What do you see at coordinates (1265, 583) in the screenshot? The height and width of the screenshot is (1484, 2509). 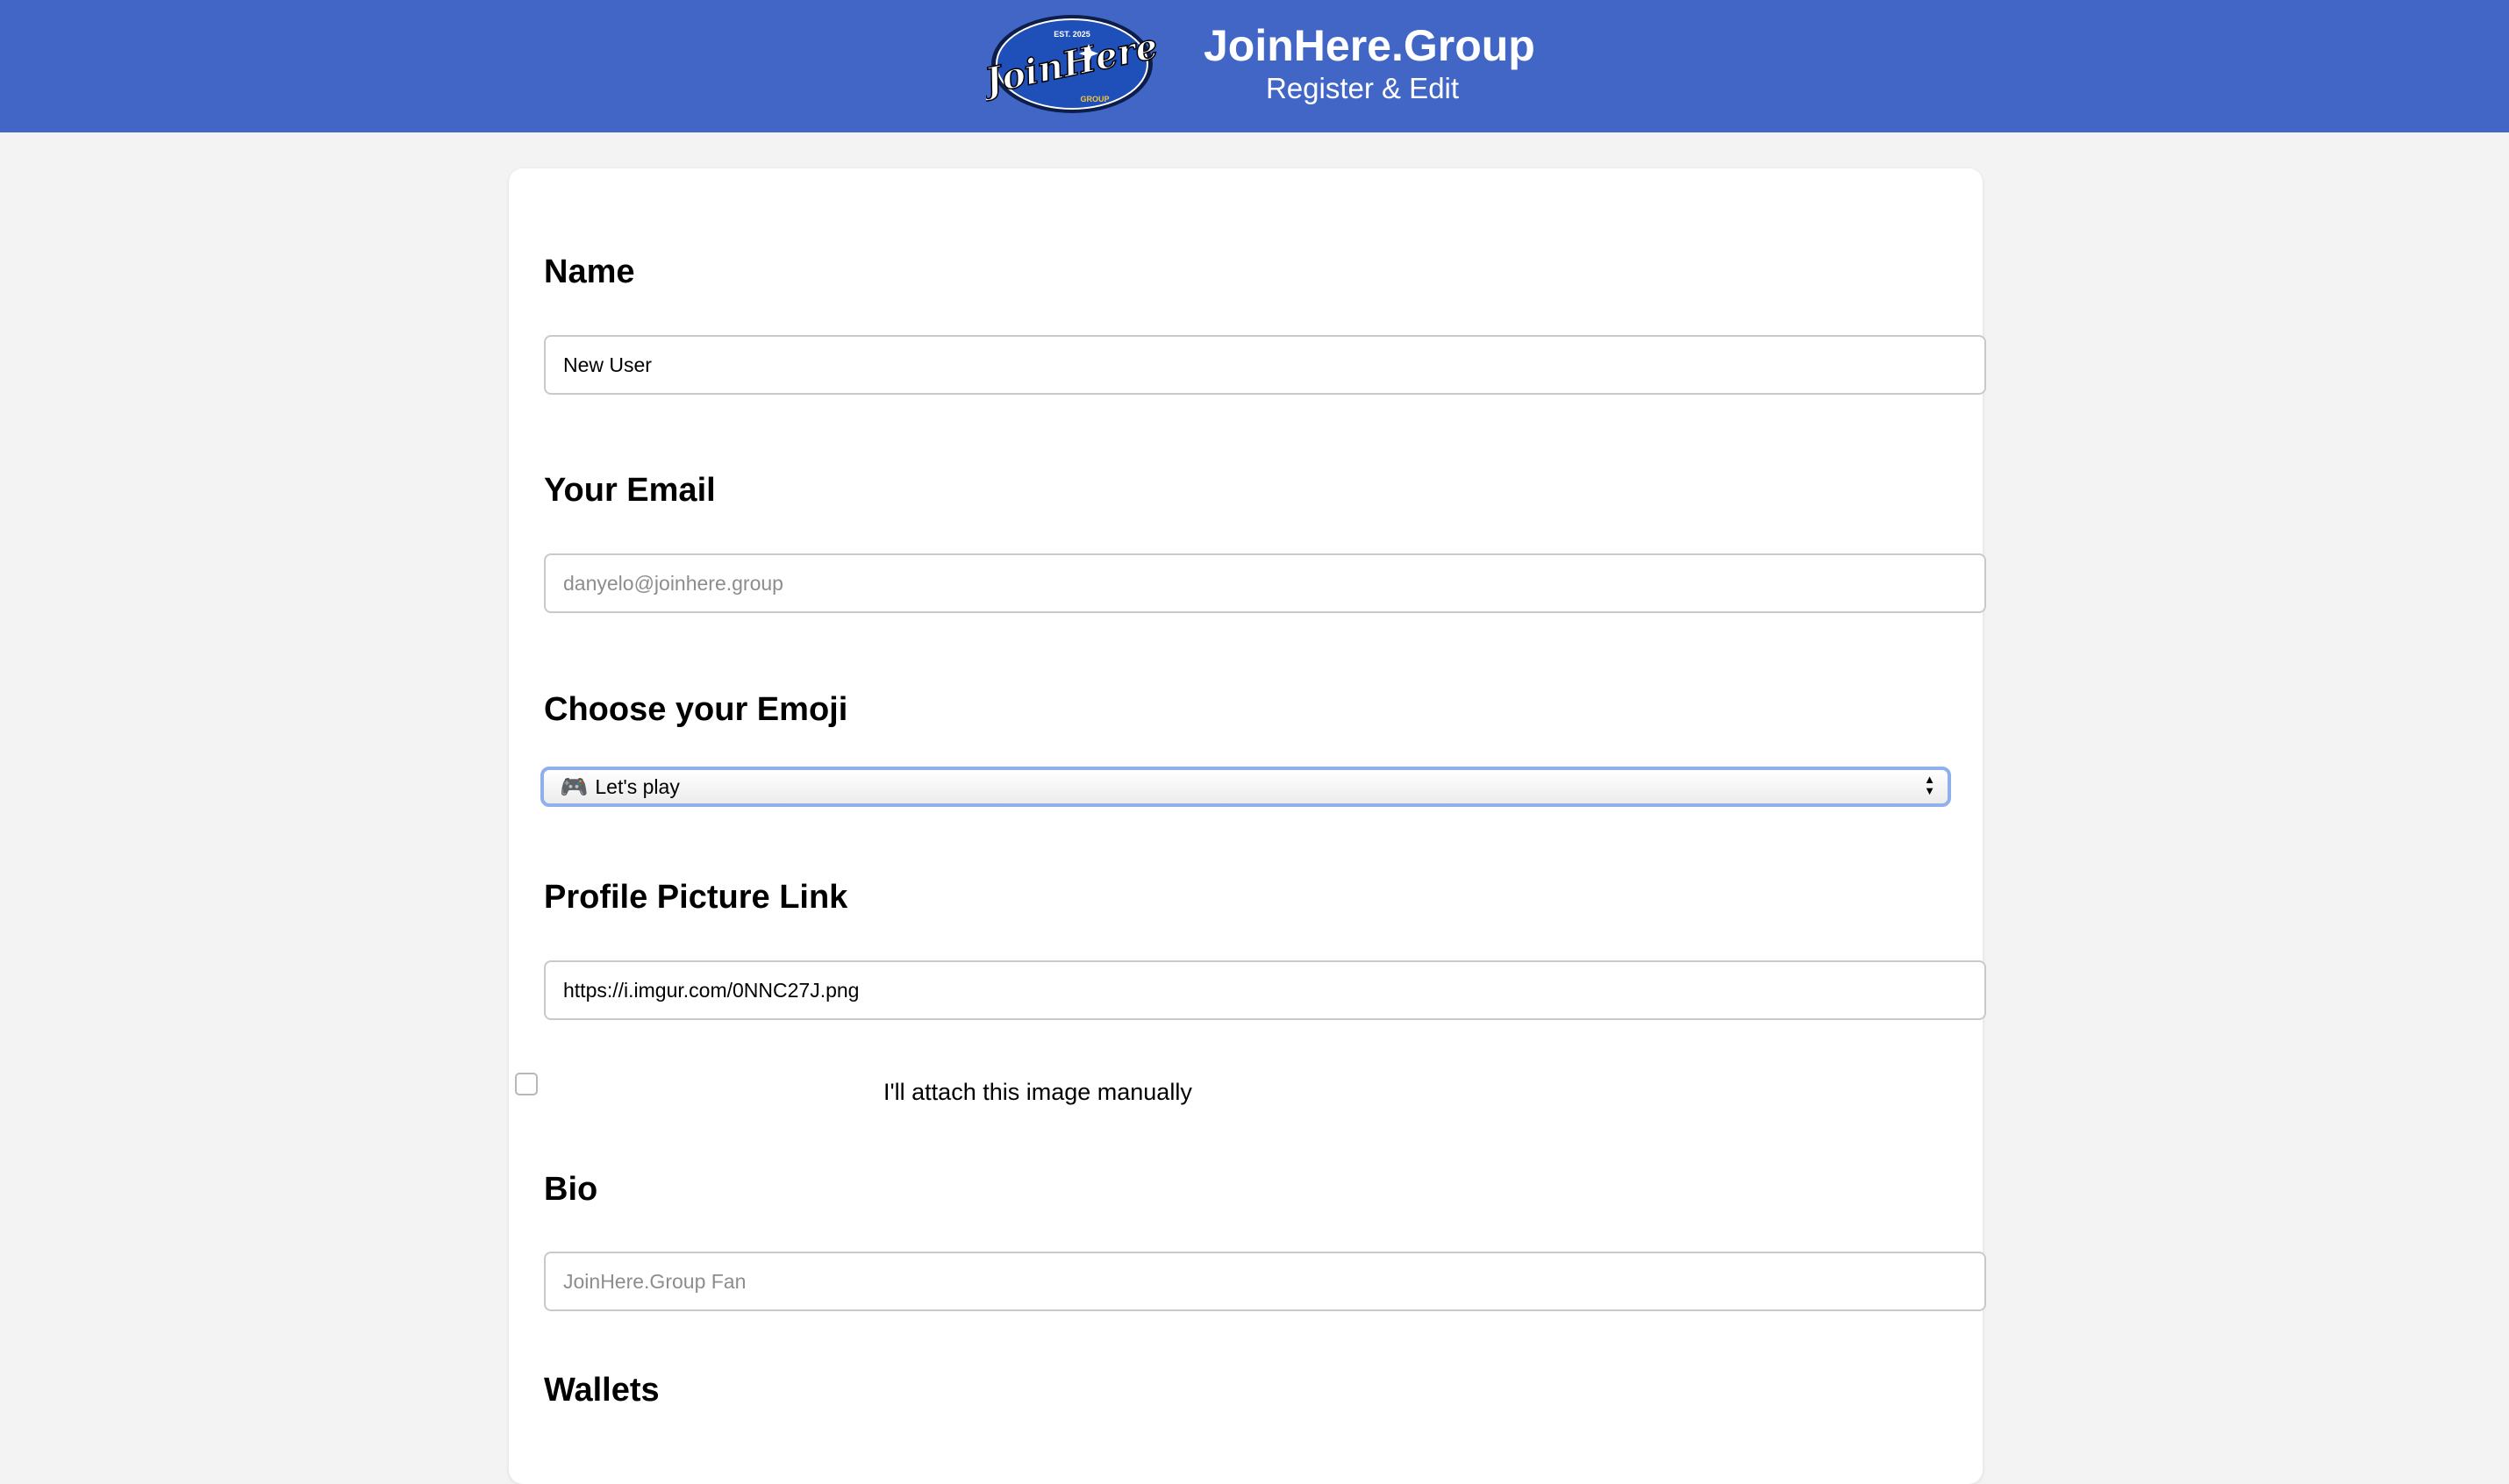 I see `email-input` at bounding box center [1265, 583].